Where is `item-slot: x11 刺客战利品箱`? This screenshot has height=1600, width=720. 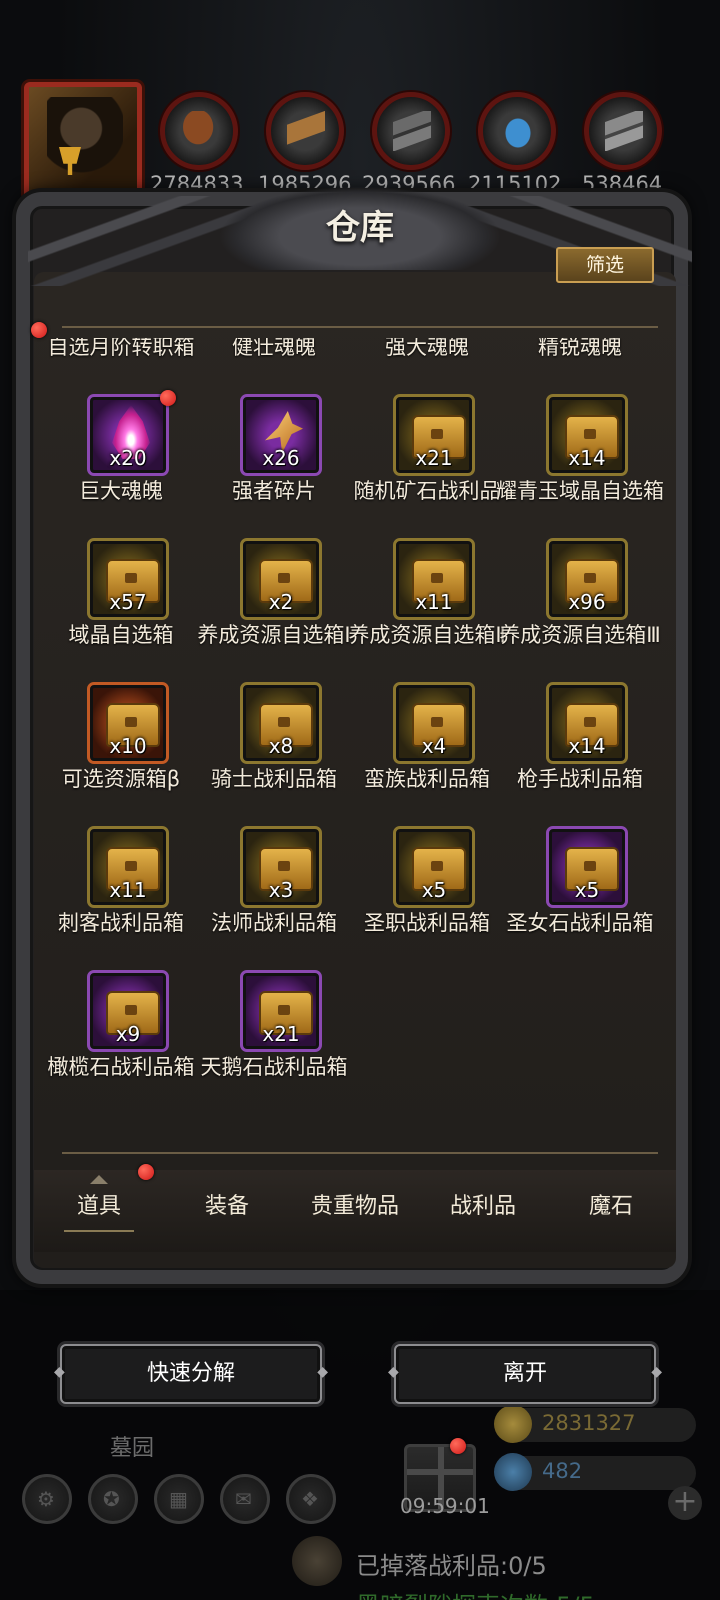 item-slot: x11 刺客战利品箱 is located at coordinates (120, 896).